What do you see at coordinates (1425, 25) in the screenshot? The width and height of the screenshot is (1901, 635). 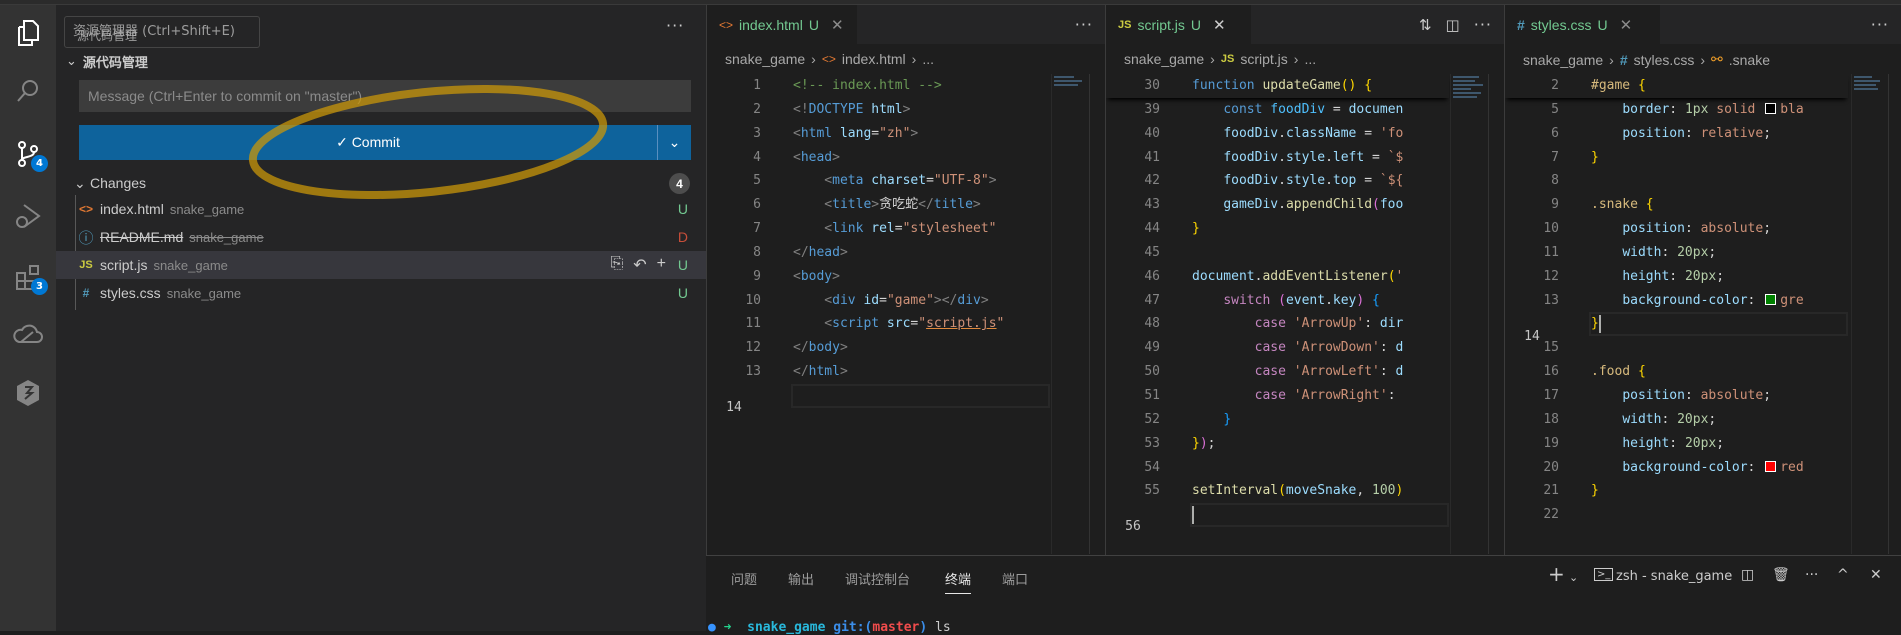 I see `open-changes-icon: ⇅` at bounding box center [1425, 25].